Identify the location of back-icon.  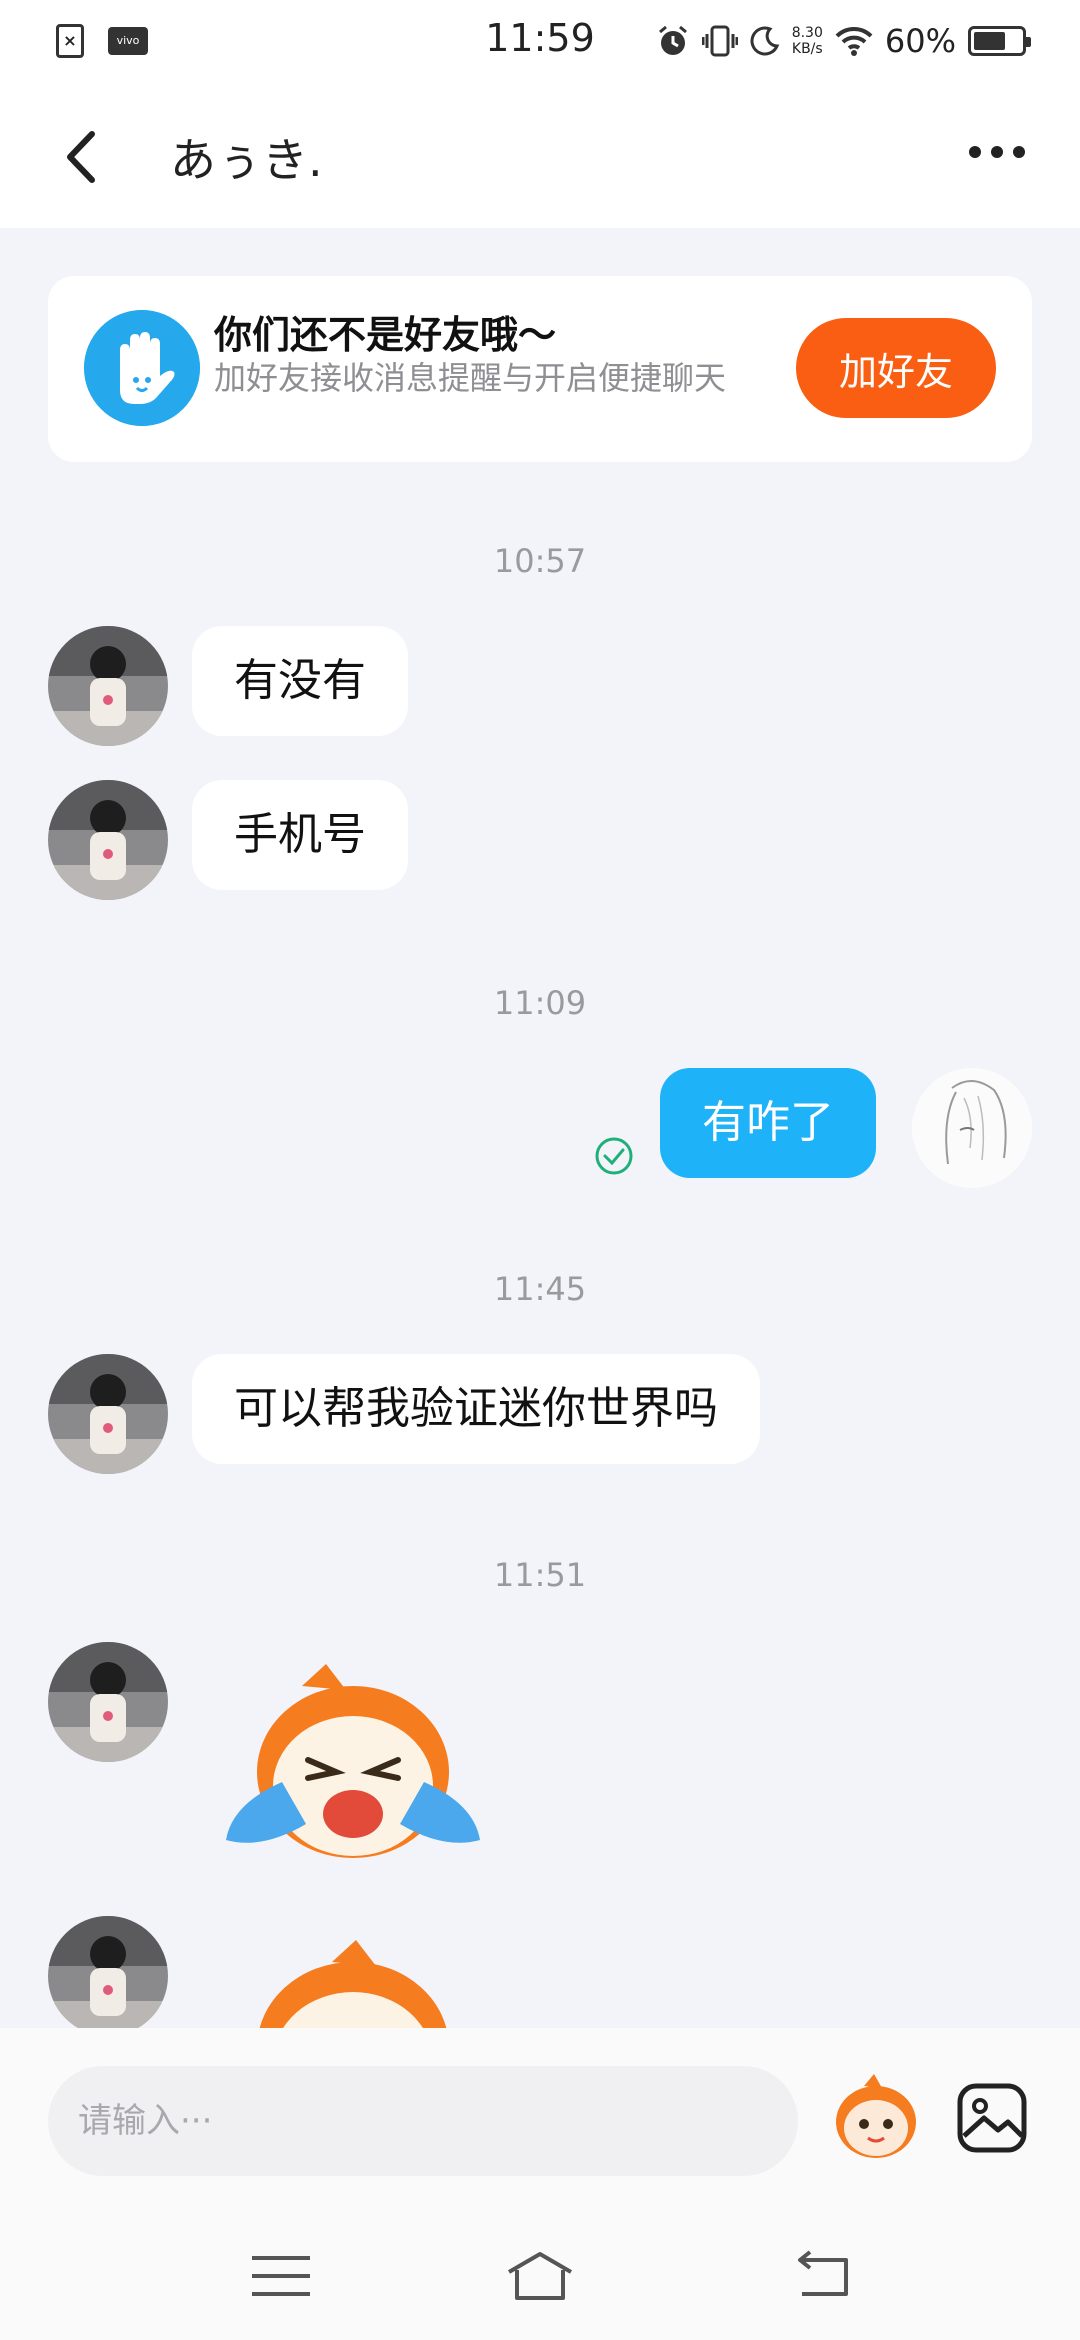
(80, 157).